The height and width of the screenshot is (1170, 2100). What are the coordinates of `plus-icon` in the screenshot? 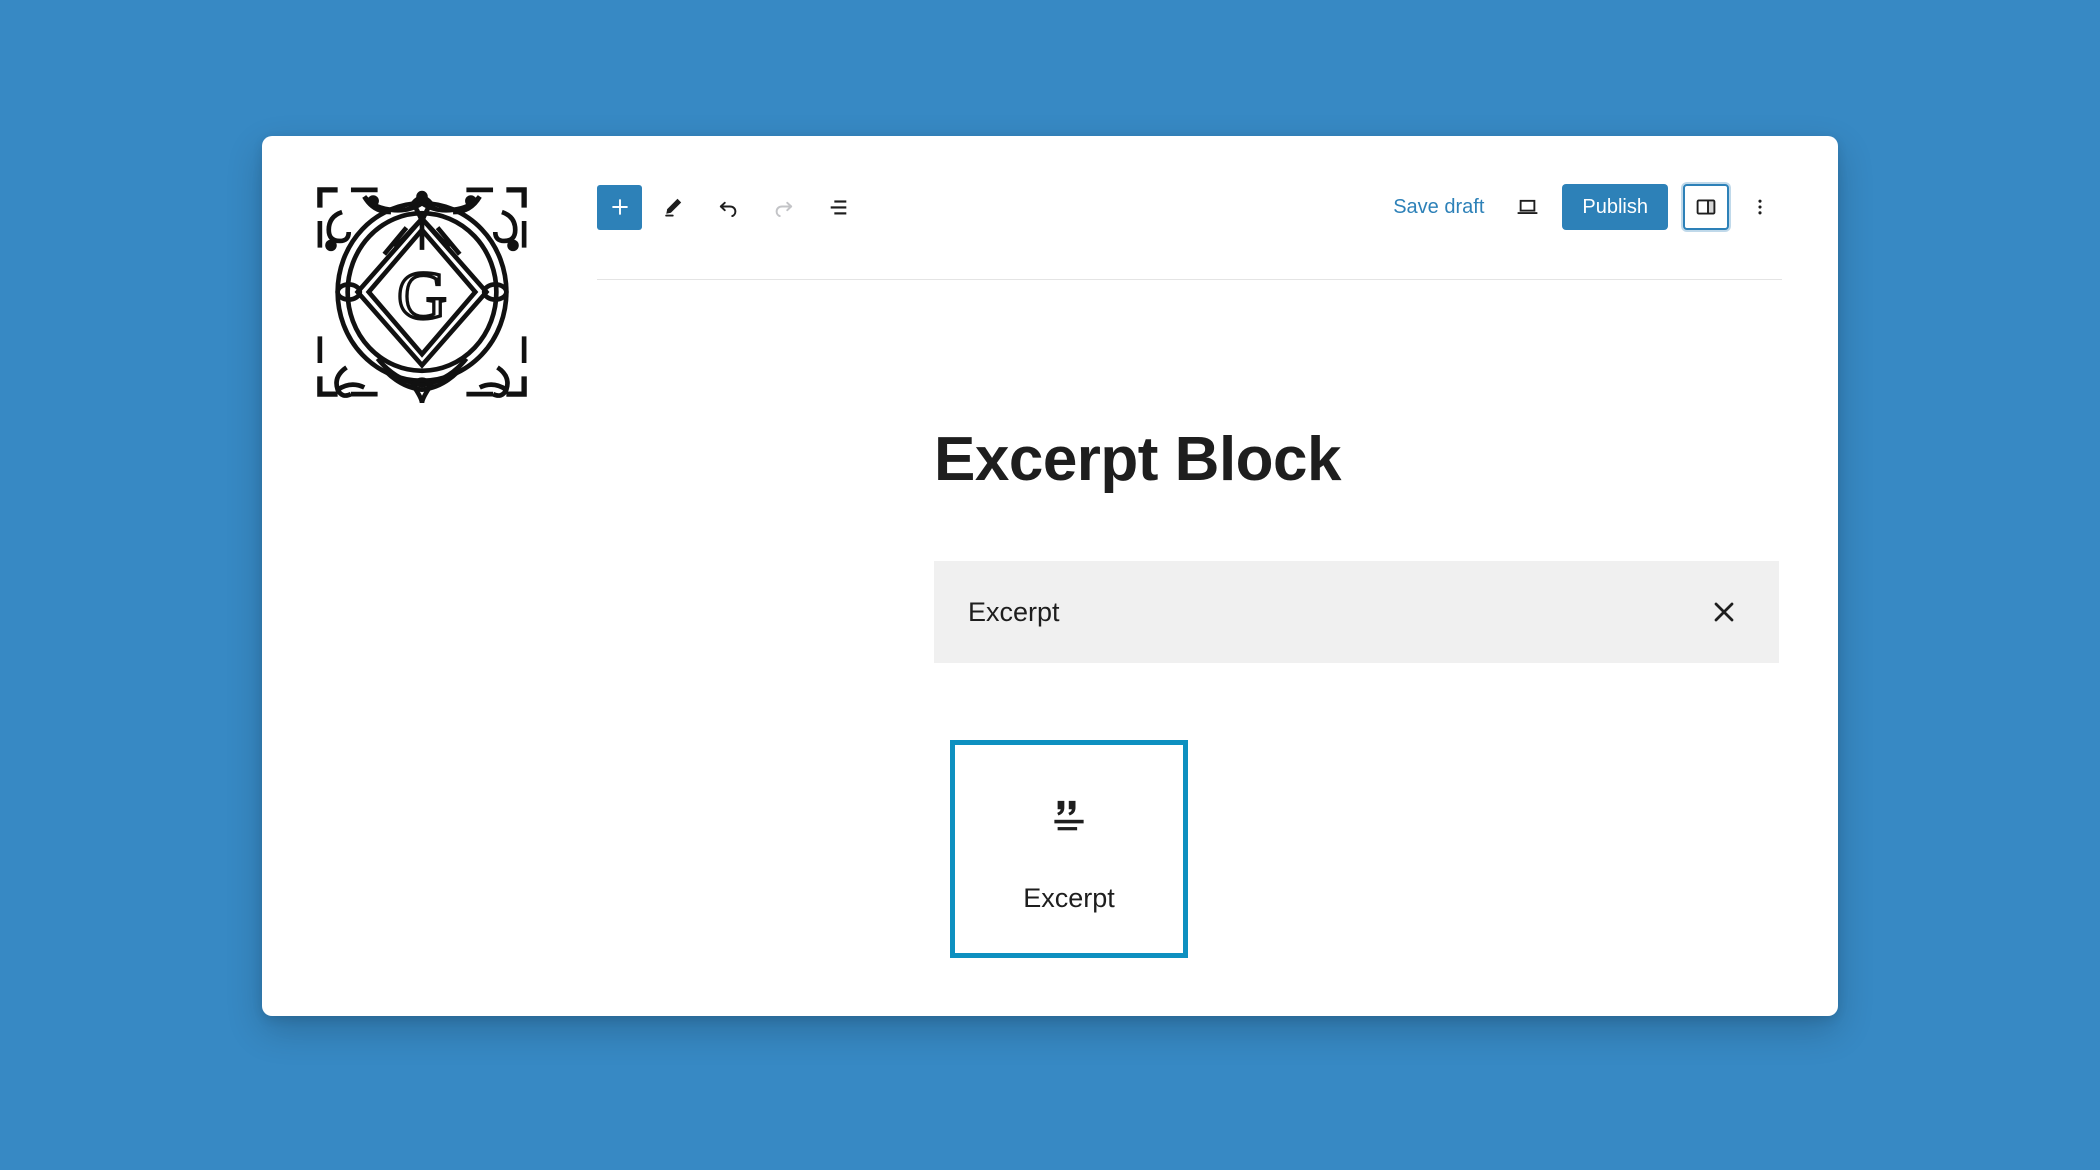 It's located at (619, 207).